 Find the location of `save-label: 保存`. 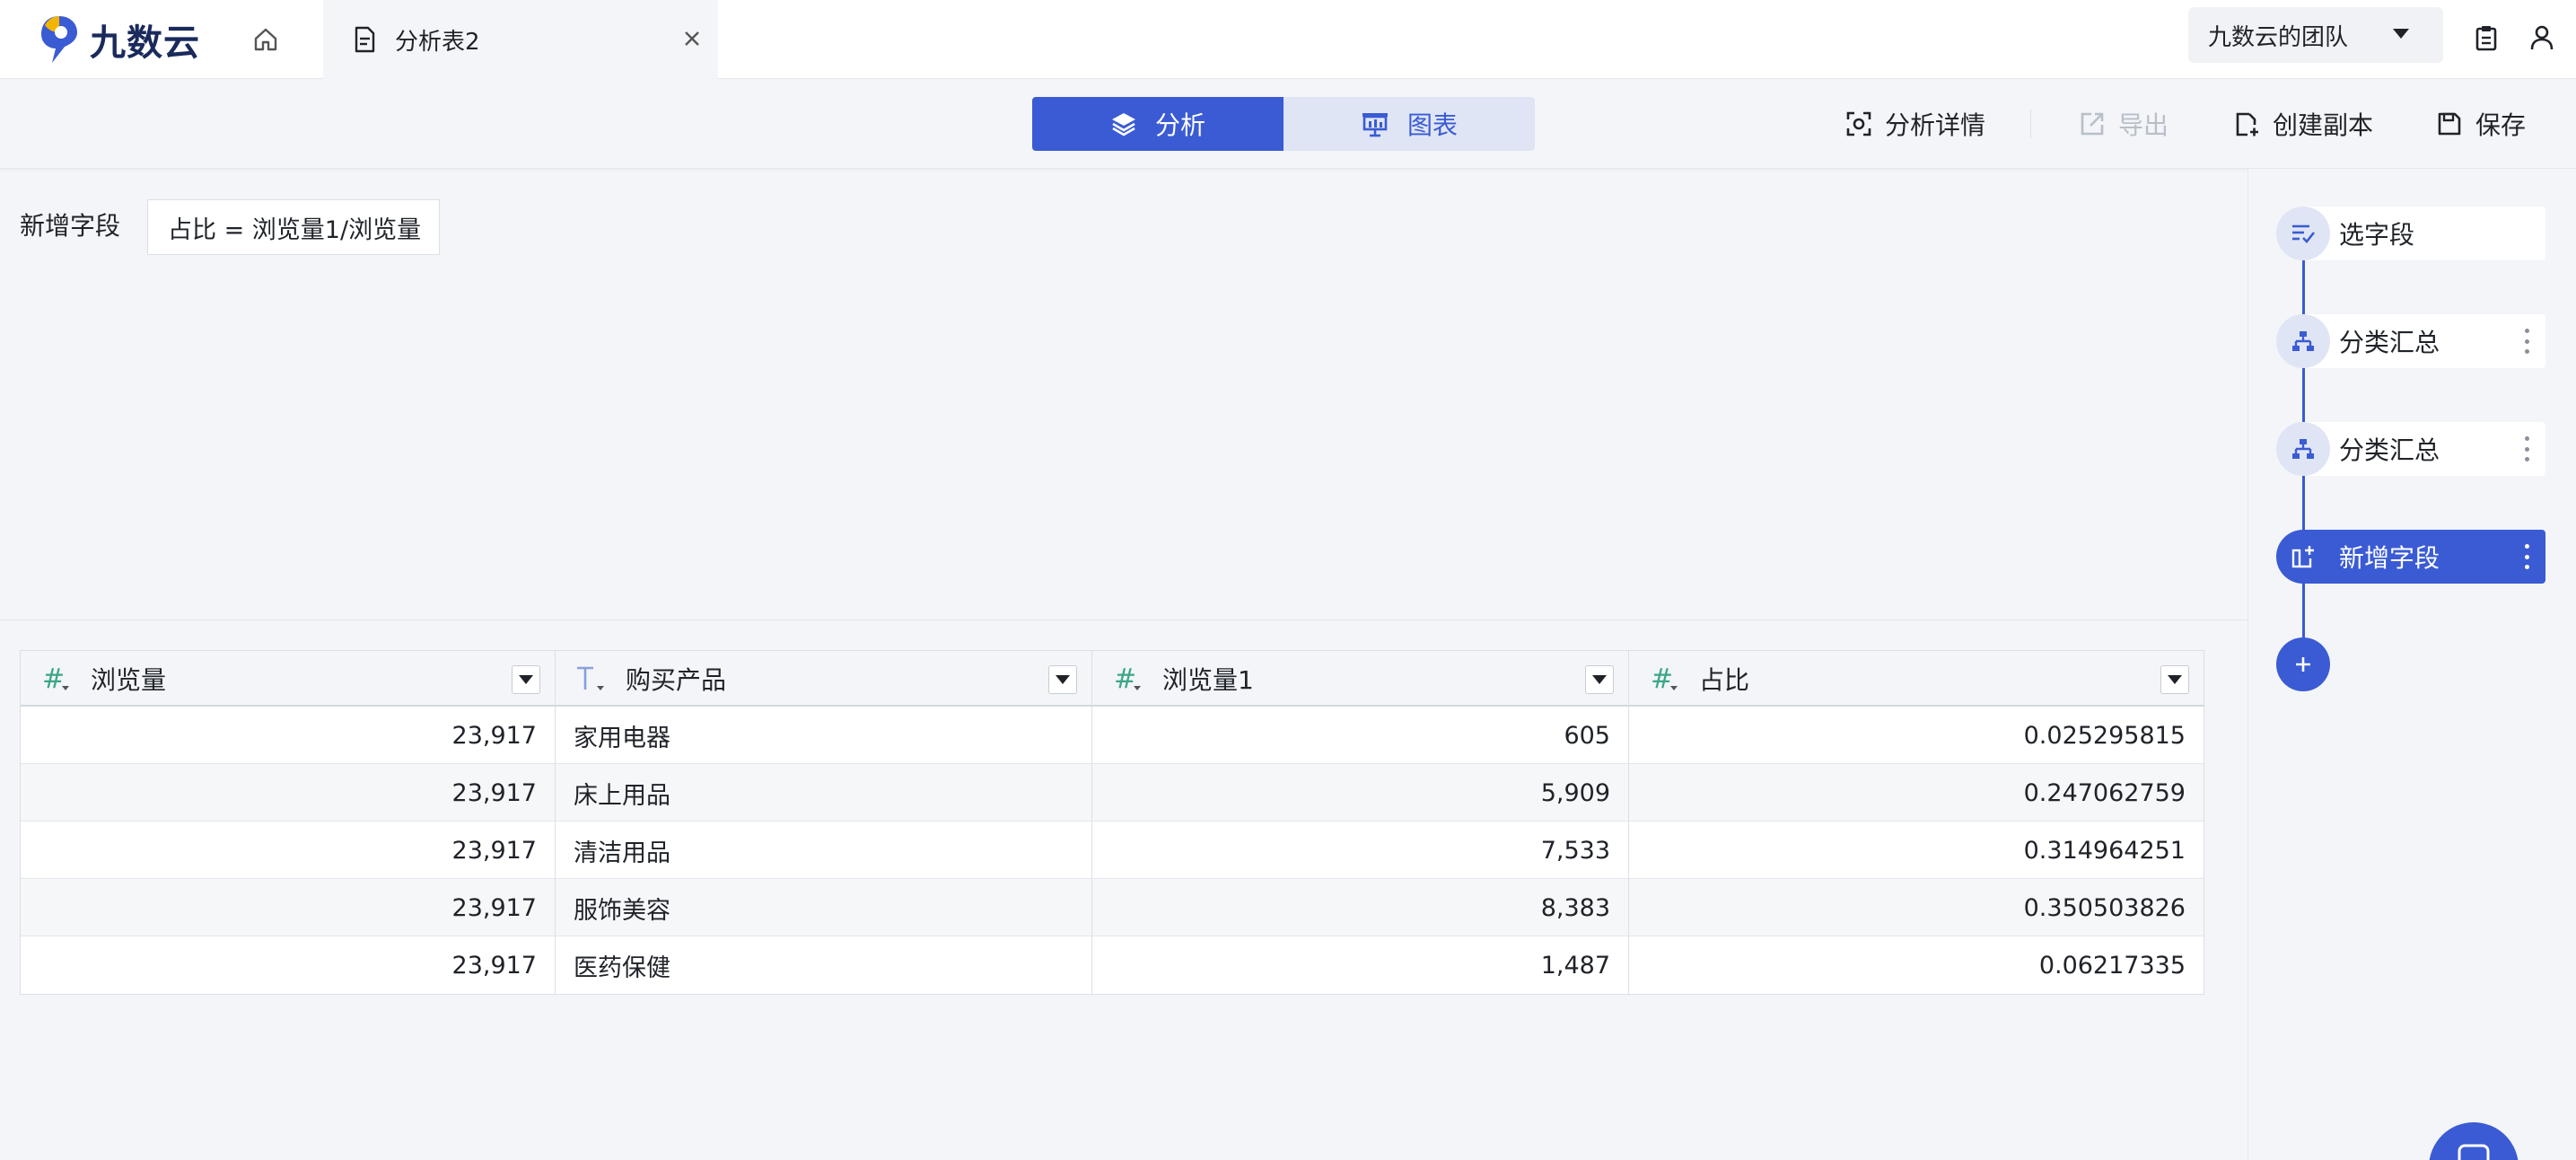

save-label: 保存 is located at coordinates (2501, 125).